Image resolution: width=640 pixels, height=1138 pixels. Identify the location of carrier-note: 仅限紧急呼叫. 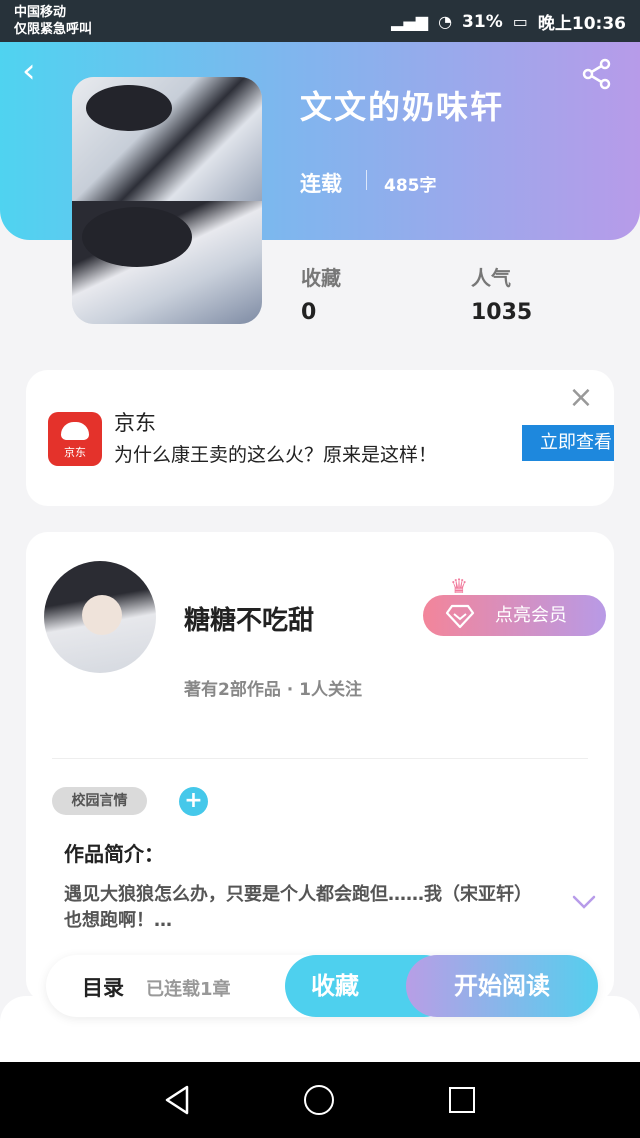
(53, 29).